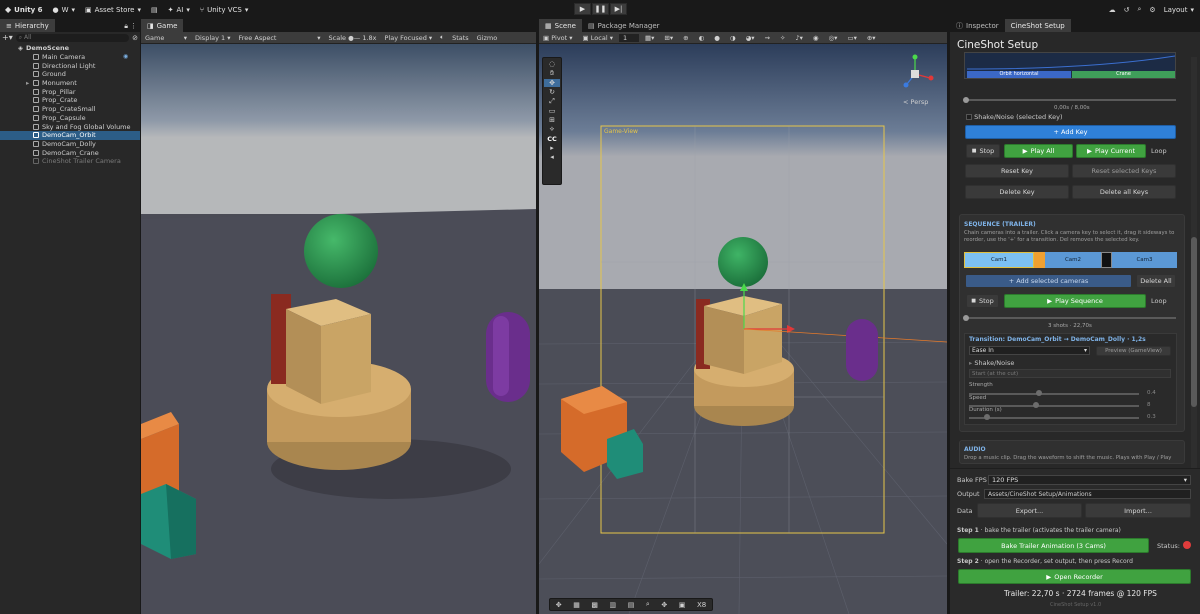 The height and width of the screenshot is (614, 1200). What do you see at coordinates (166, 38) in the screenshot?
I see `game-mode-dropdown: Game ▾` at bounding box center [166, 38].